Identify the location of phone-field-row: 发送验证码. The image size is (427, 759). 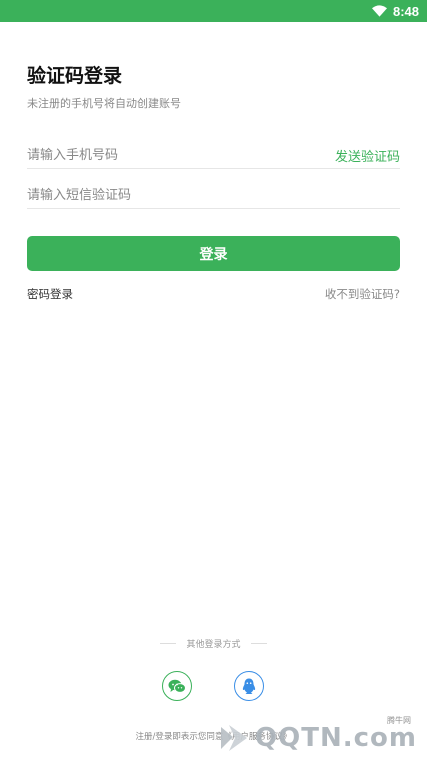
(213, 155).